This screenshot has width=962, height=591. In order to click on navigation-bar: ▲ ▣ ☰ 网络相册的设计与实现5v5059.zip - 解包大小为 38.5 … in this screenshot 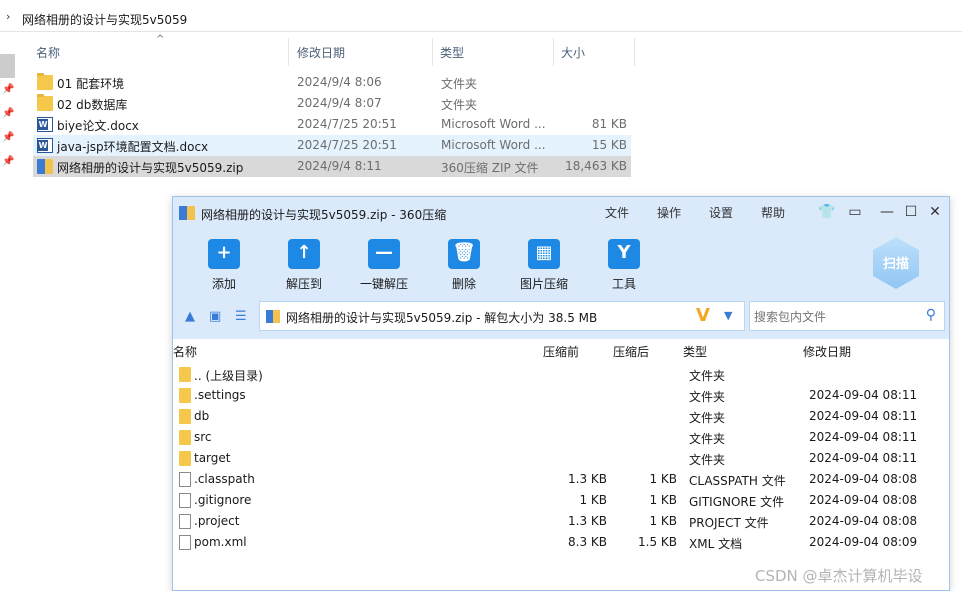, I will do `click(561, 317)`.